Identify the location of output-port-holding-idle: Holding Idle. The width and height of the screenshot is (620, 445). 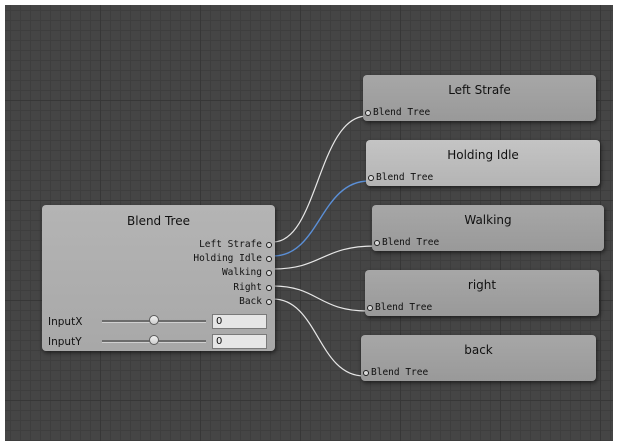
(232, 258).